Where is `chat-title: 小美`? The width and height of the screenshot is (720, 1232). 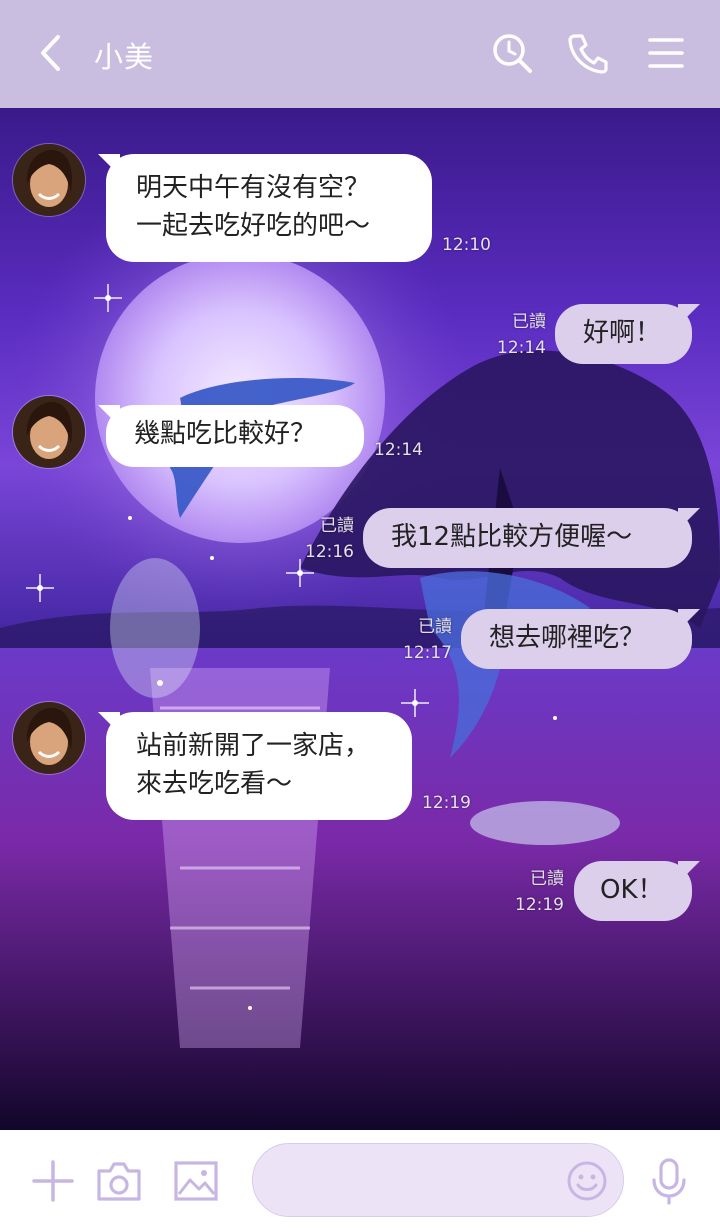
chat-title: 小美 is located at coordinates (124, 57).